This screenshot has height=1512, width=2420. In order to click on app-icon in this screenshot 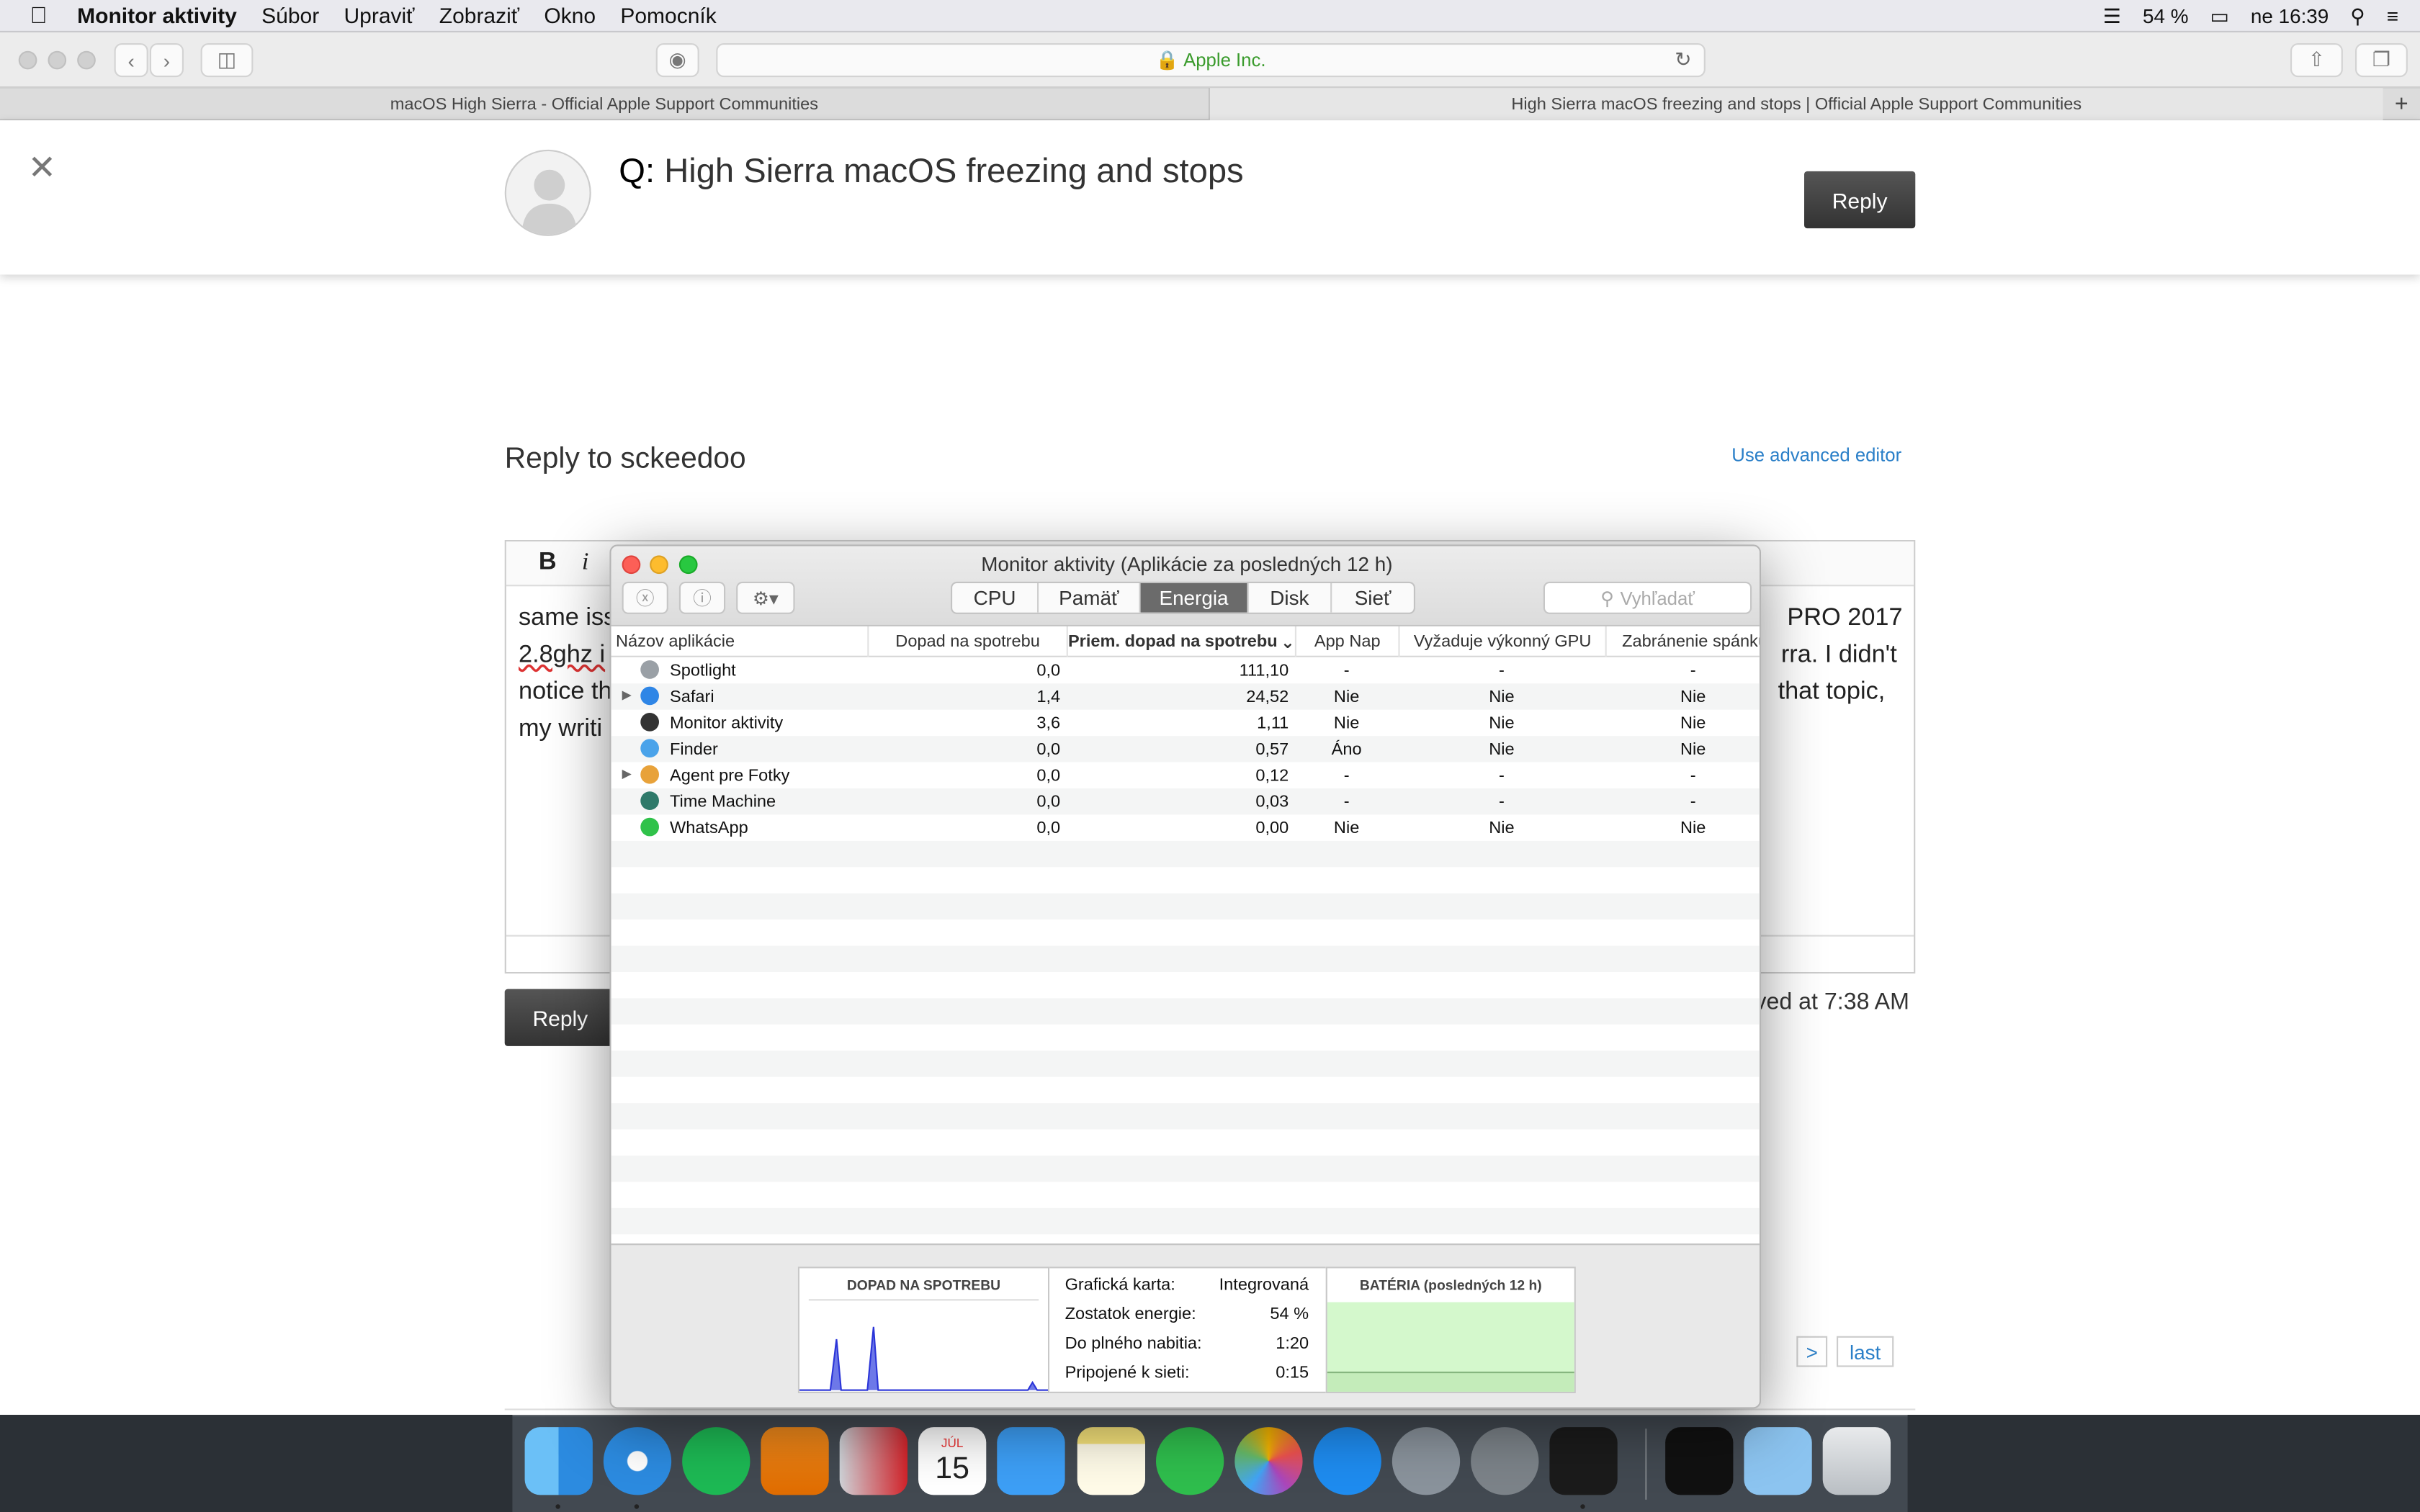, I will do `click(649, 774)`.